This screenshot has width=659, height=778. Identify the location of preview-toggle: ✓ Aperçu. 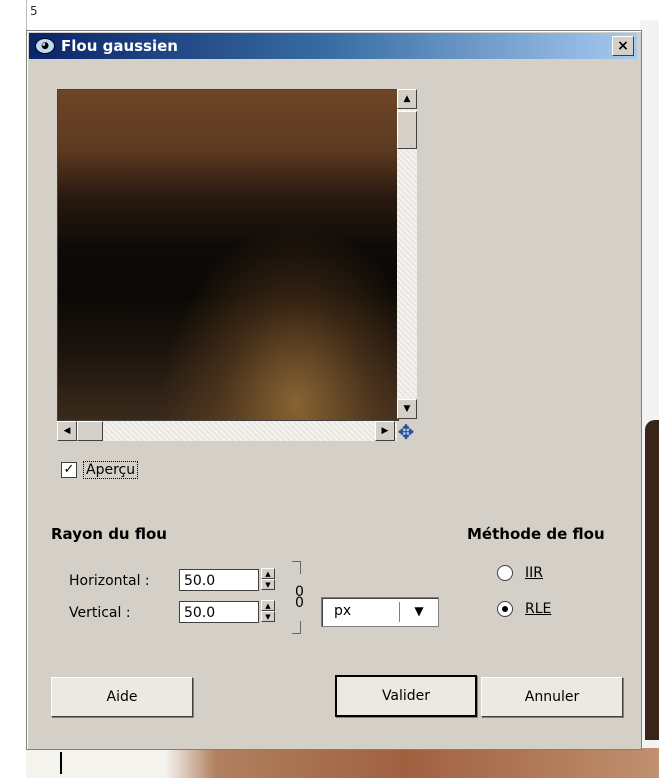
(100, 470).